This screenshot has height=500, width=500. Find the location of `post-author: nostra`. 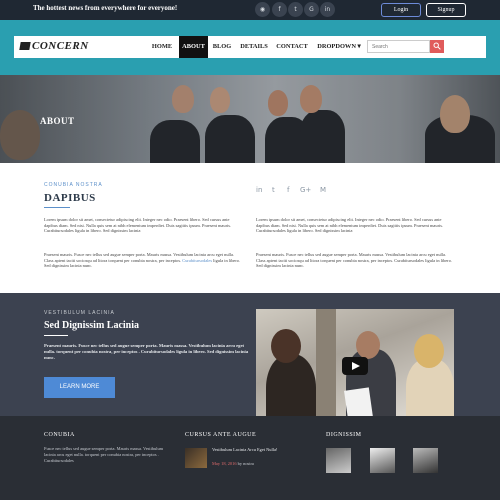

post-author: nostra is located at coordinates (248, 463).